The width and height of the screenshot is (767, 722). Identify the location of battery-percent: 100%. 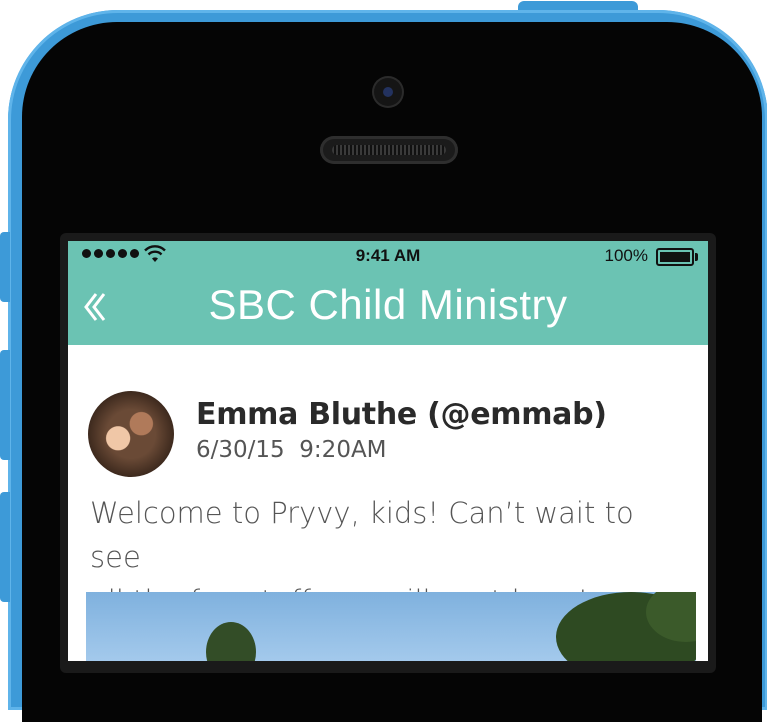
(626, 255).